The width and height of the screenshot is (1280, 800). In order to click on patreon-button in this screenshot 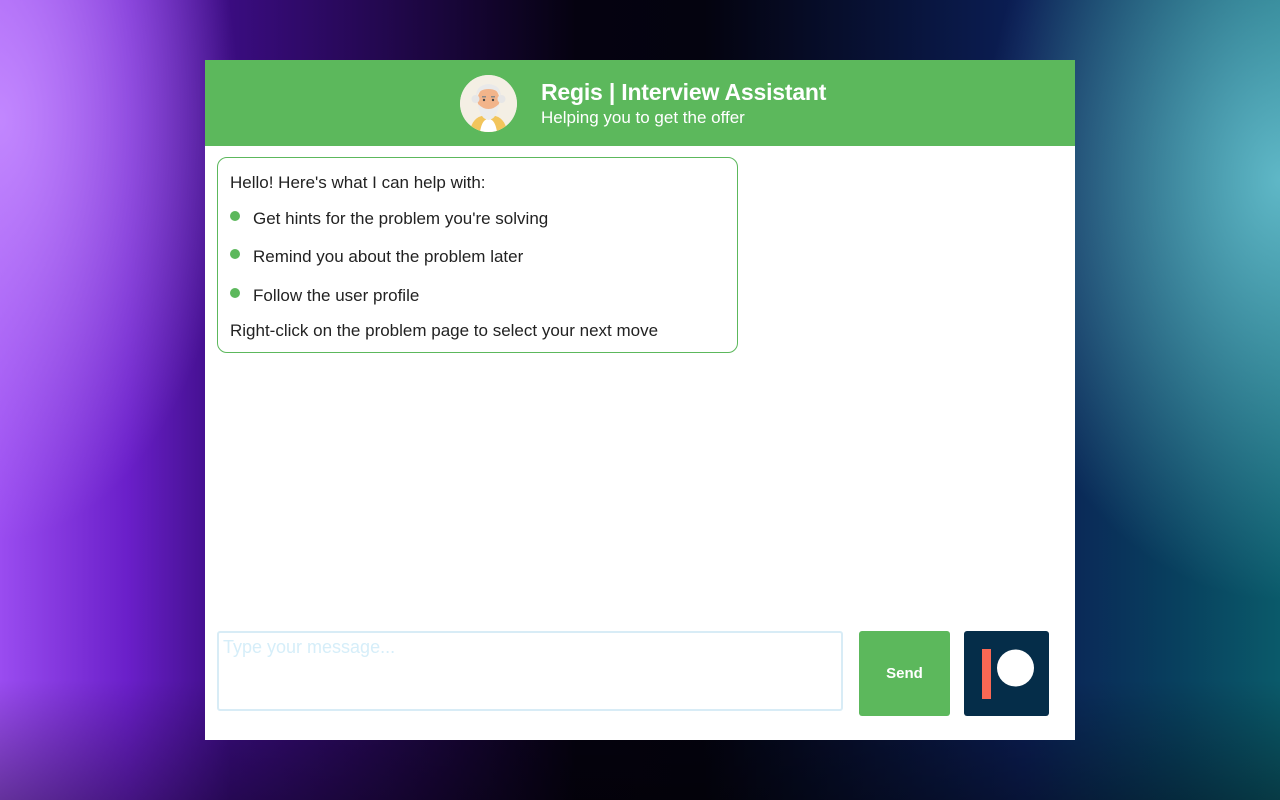, I will do `click(1006, 673)`.